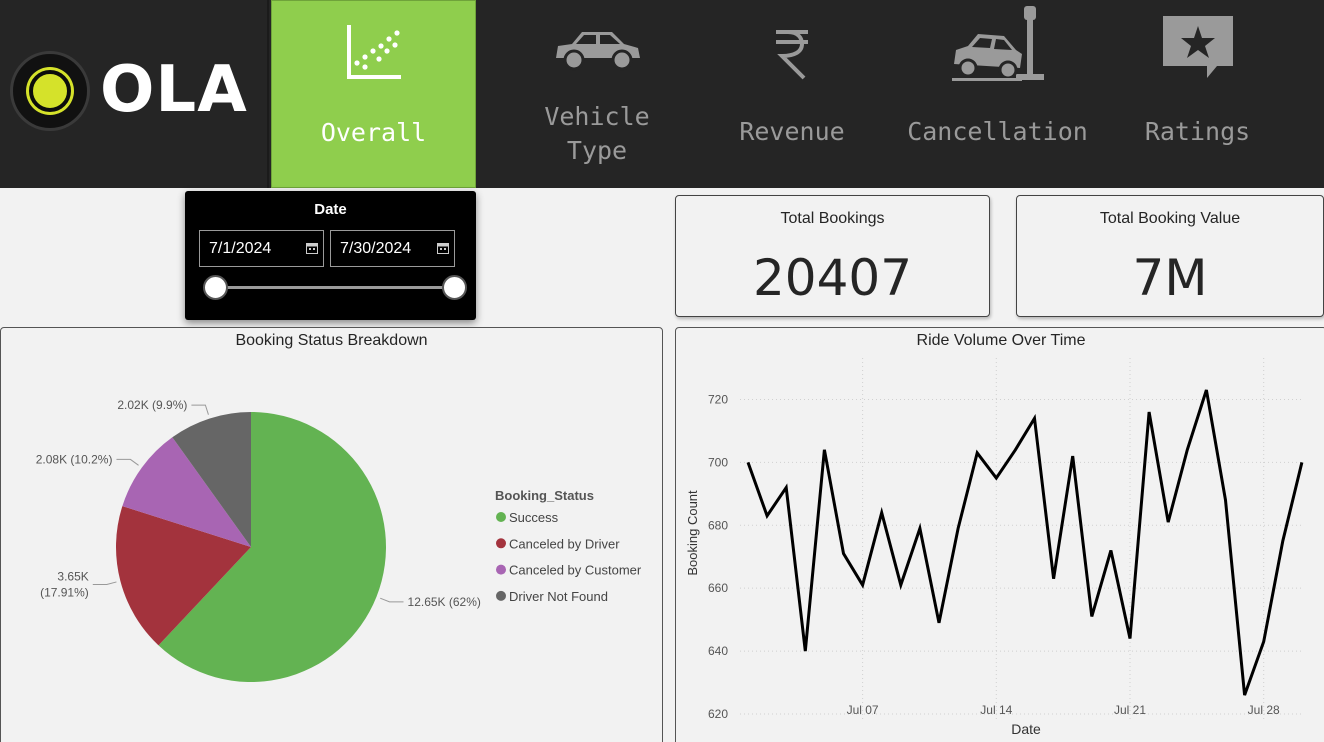  I want to click on kpi-value: 20407, so click(832, 278).